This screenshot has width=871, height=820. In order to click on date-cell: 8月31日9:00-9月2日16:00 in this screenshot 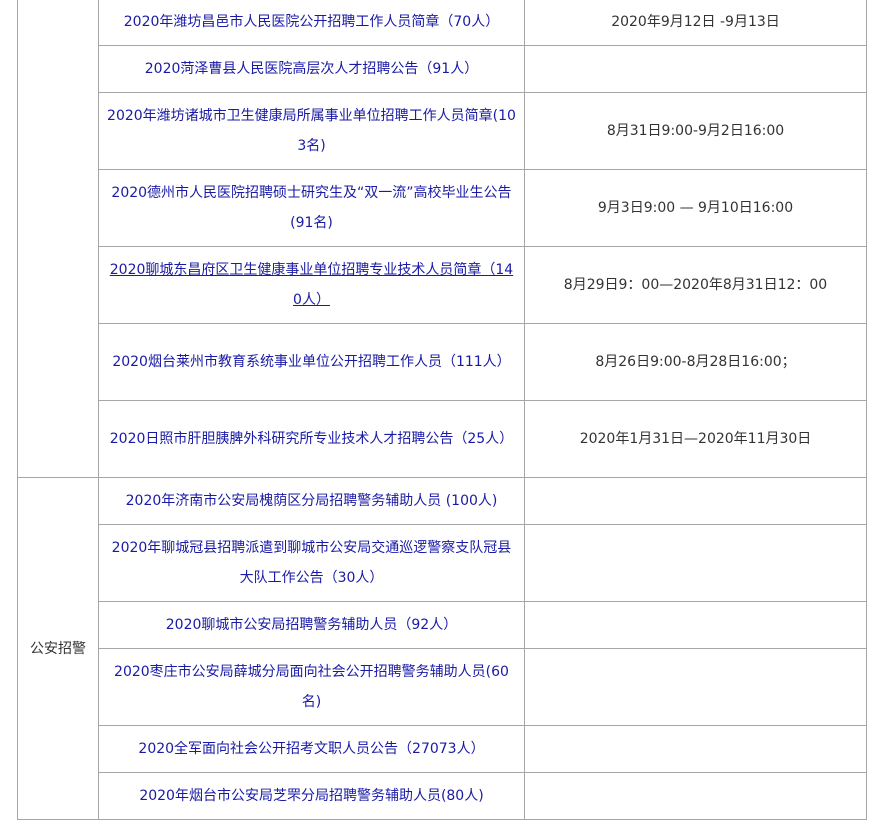, I will do `click(695, 131)`.